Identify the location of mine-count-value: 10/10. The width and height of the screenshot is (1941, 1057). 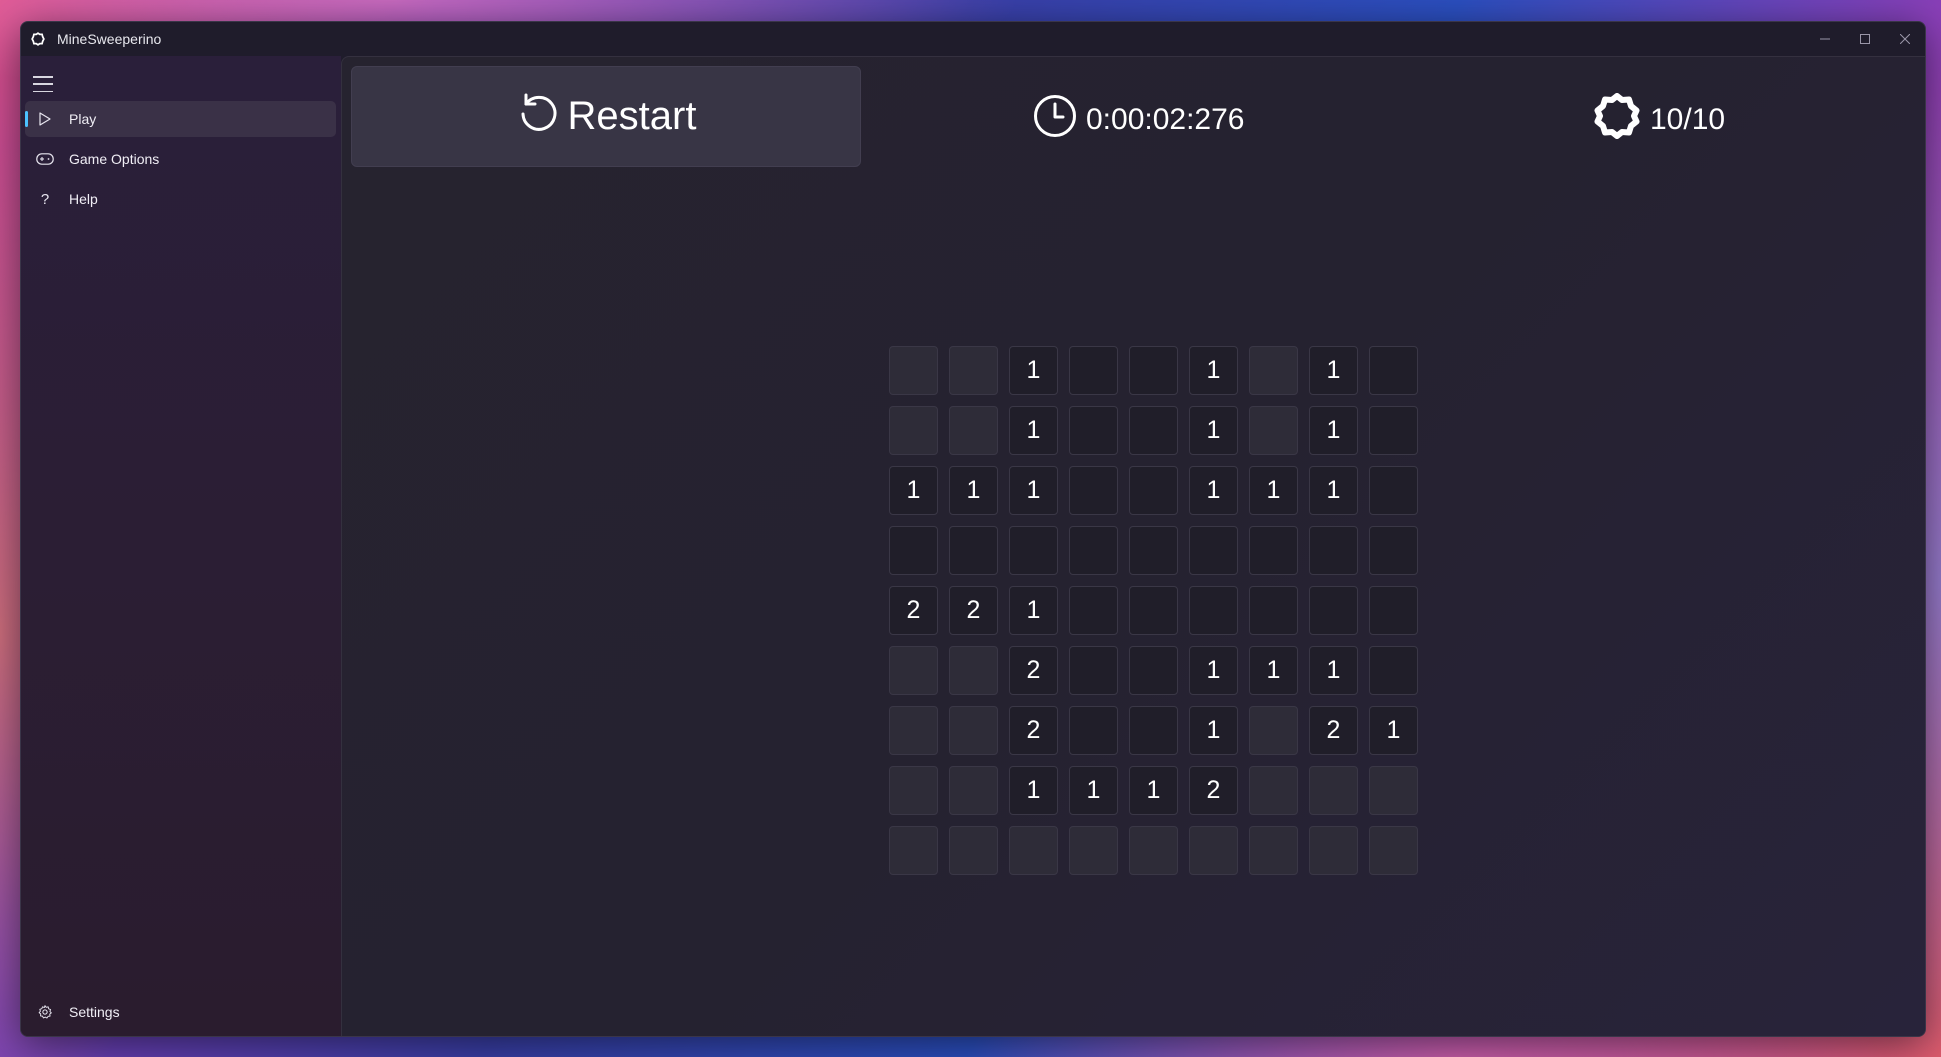
(1688, 119).